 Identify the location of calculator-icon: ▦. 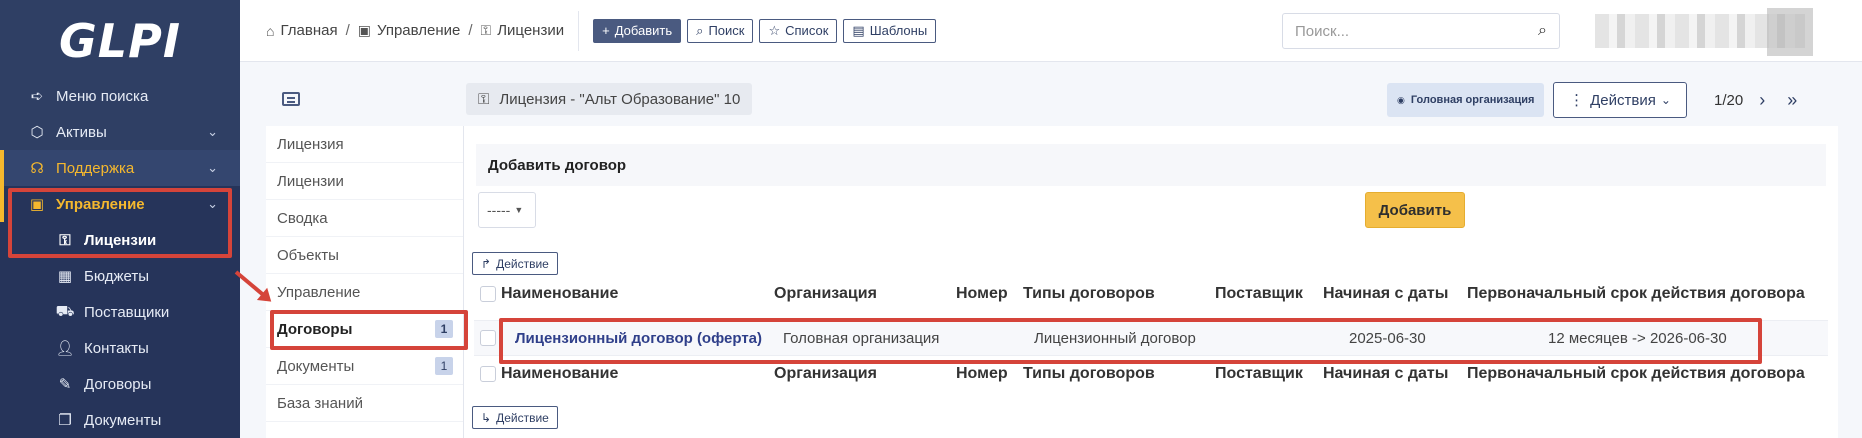
(65, 276).